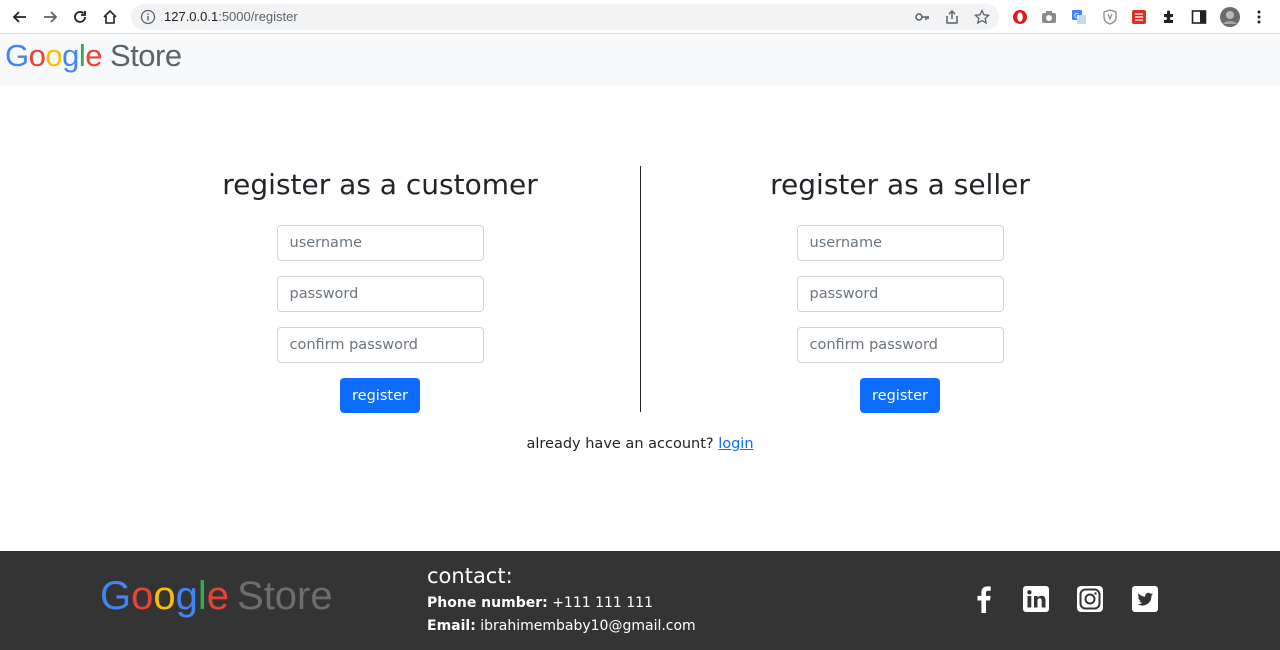  I want to click on site-info-icon, so click(148, 17).